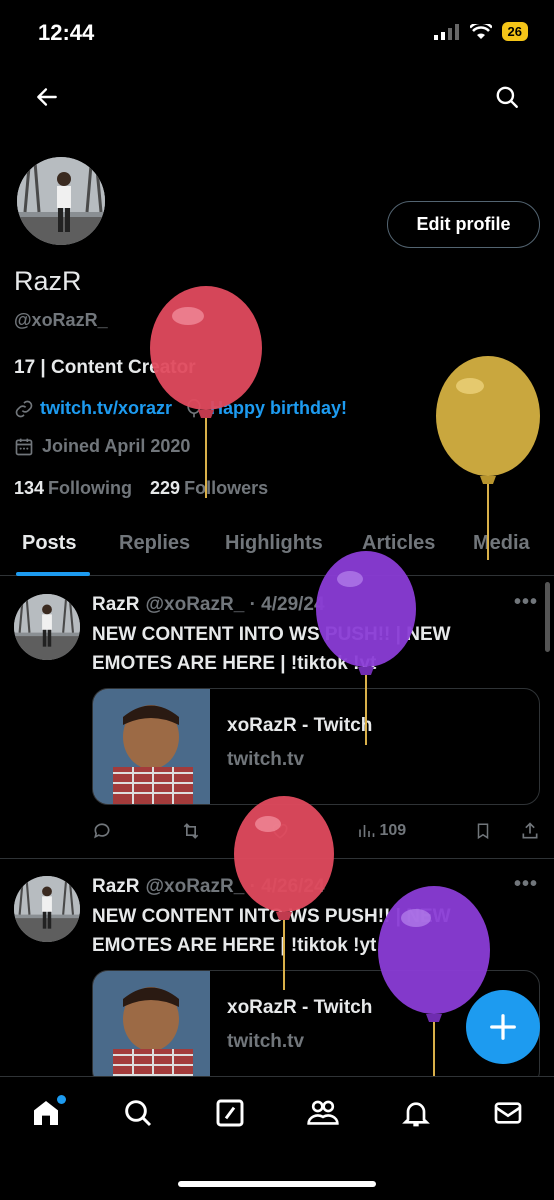  I want to click on back-arrow-icon, so click(47, 97).